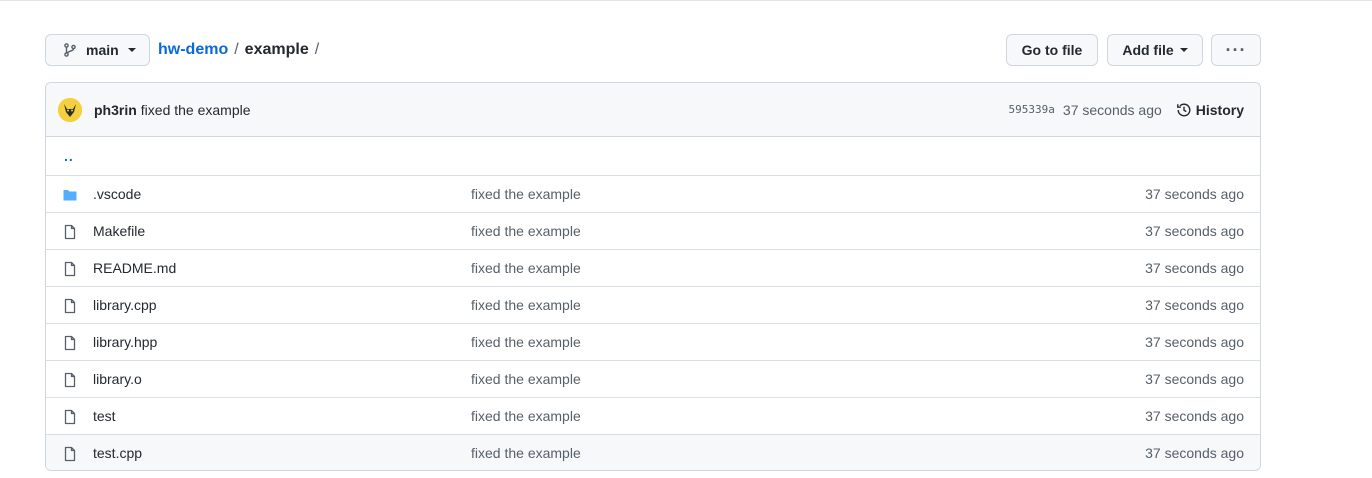 The image size is (1372, 478). I want to click on breadcrumb: hw-demo / example /, so click(241, 50).